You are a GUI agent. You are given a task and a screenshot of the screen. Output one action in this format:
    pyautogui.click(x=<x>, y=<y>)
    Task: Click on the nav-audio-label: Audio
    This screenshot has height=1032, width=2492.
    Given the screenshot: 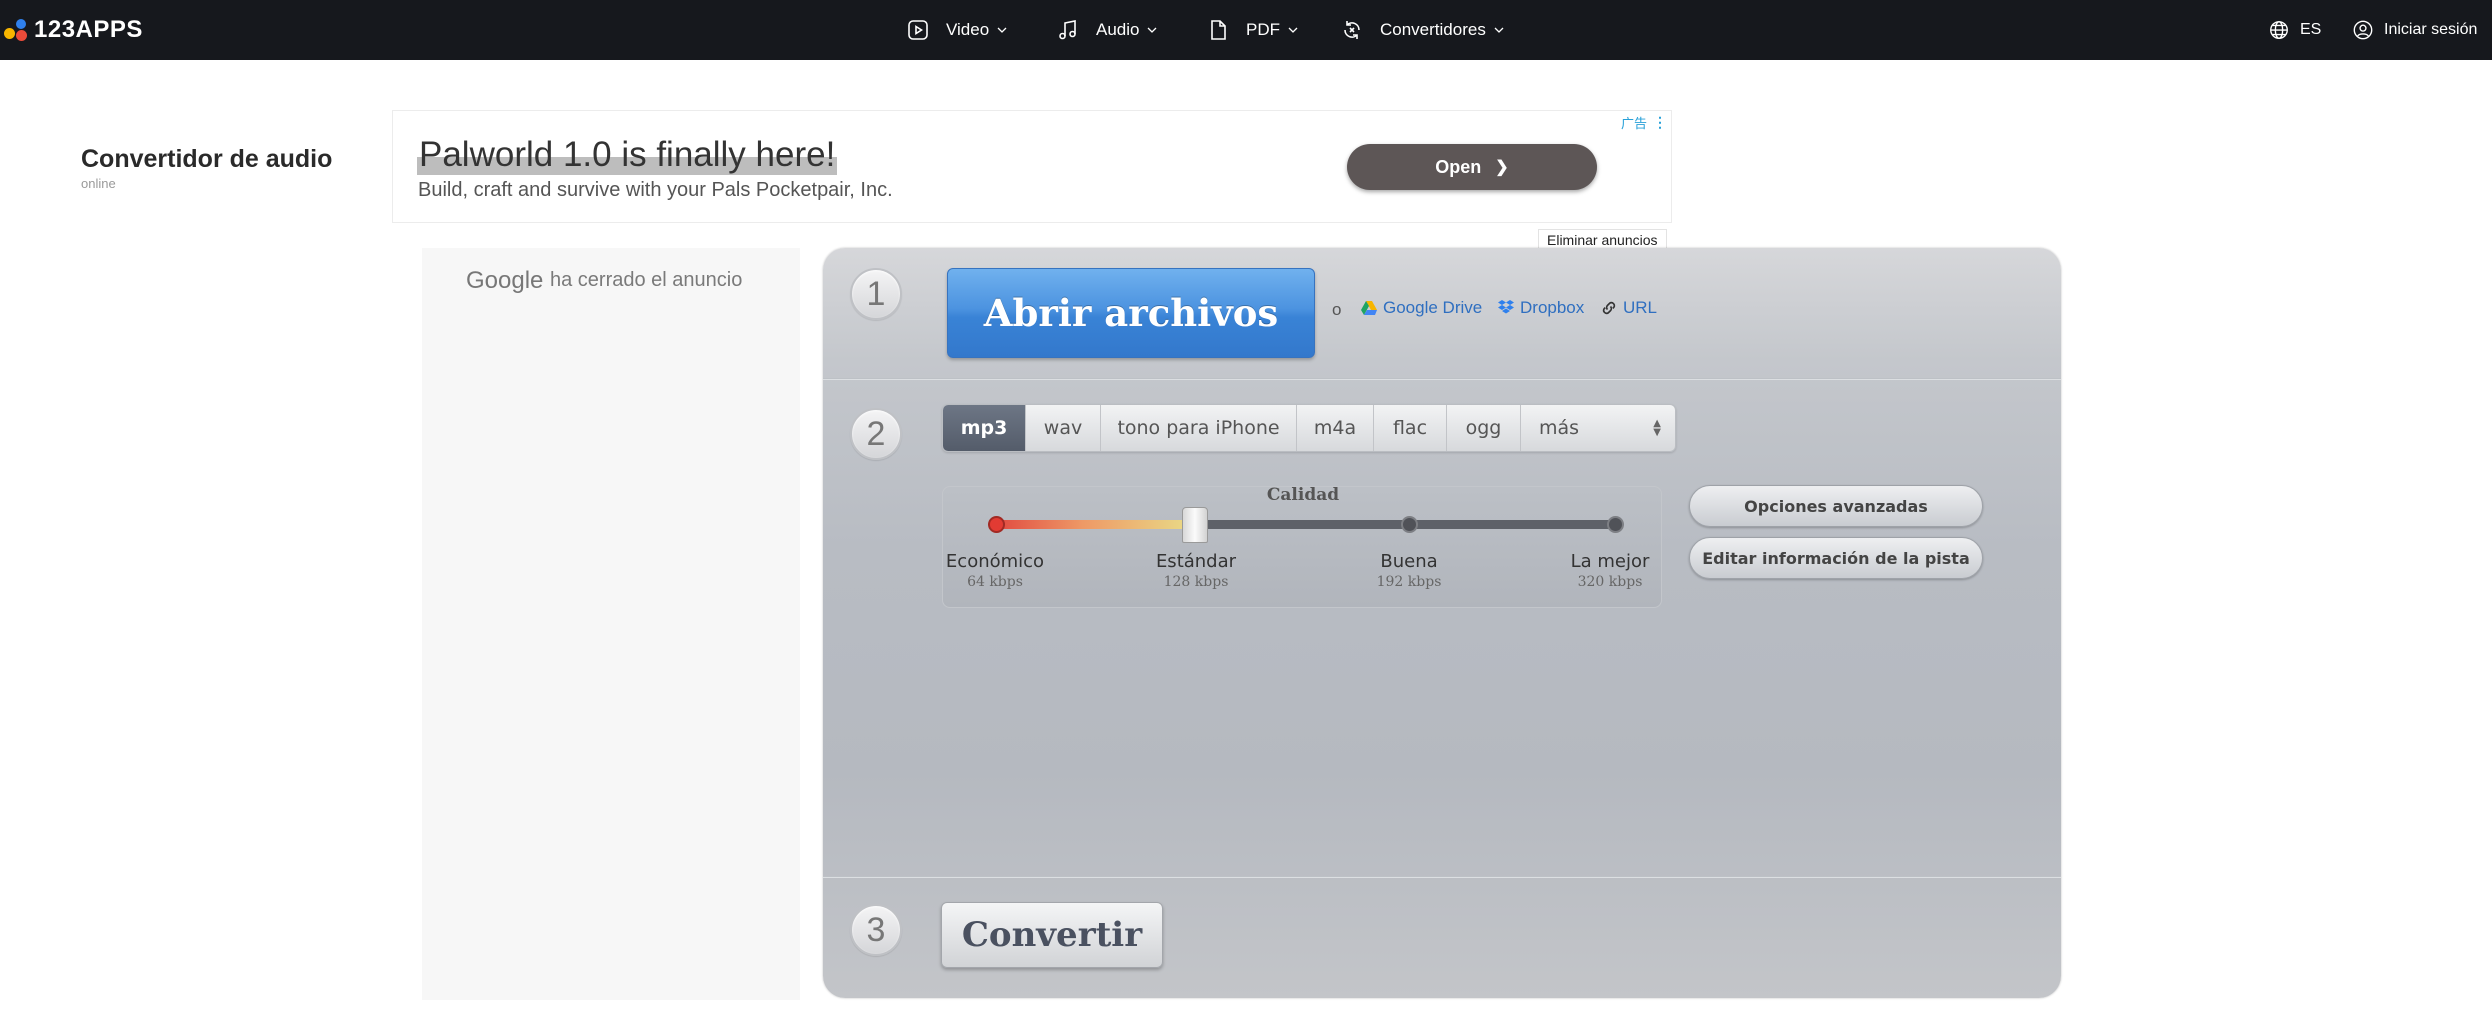 What is the action you would take?
    pyautogui.click(x=1118, y=29)
    